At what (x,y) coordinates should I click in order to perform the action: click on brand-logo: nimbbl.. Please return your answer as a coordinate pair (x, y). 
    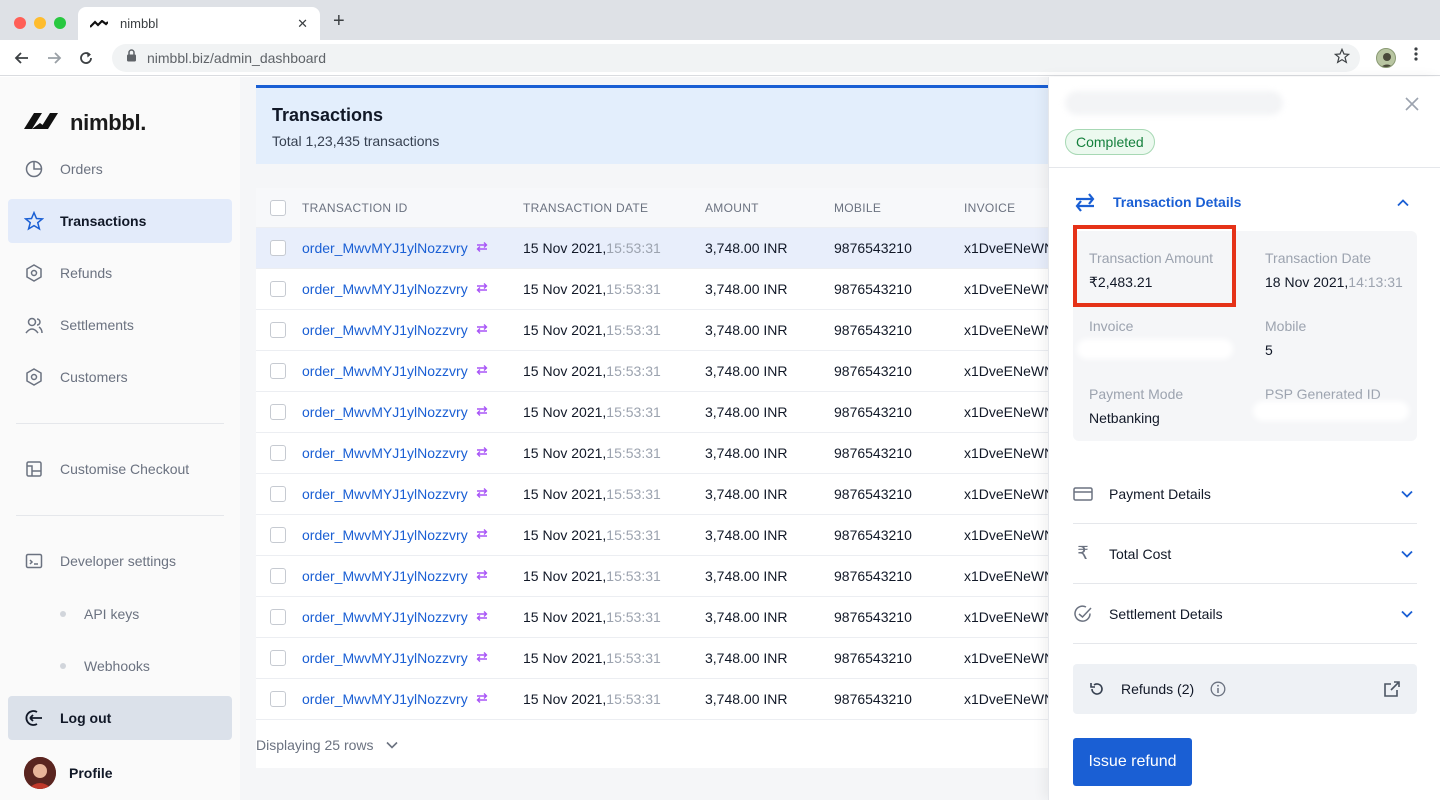
    Looking at the image, I should click on (85, 122).